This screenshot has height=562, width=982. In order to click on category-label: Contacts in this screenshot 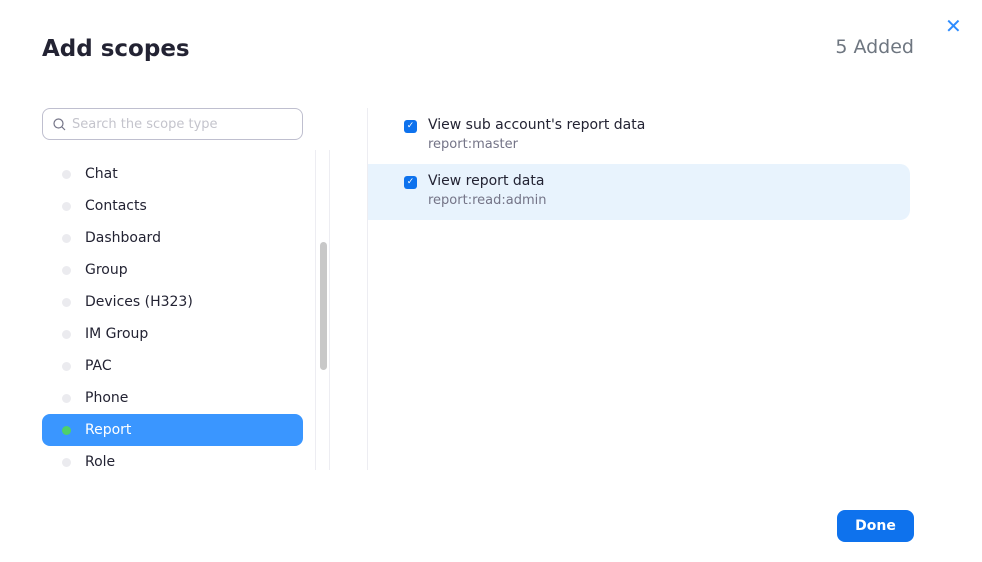, I will do `click(116, 206)`.